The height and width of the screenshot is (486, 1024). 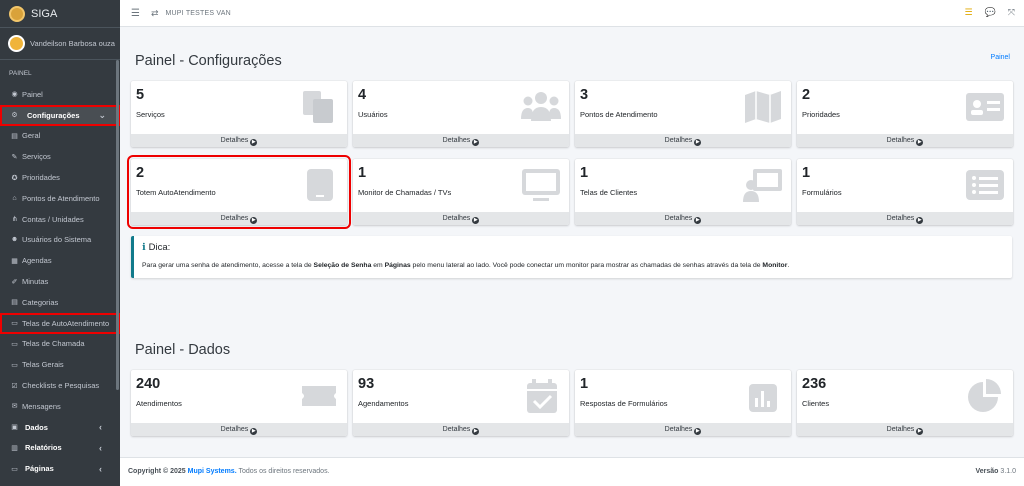 I want to click on monitor-icon: ▭, so click(x=14, y=469).